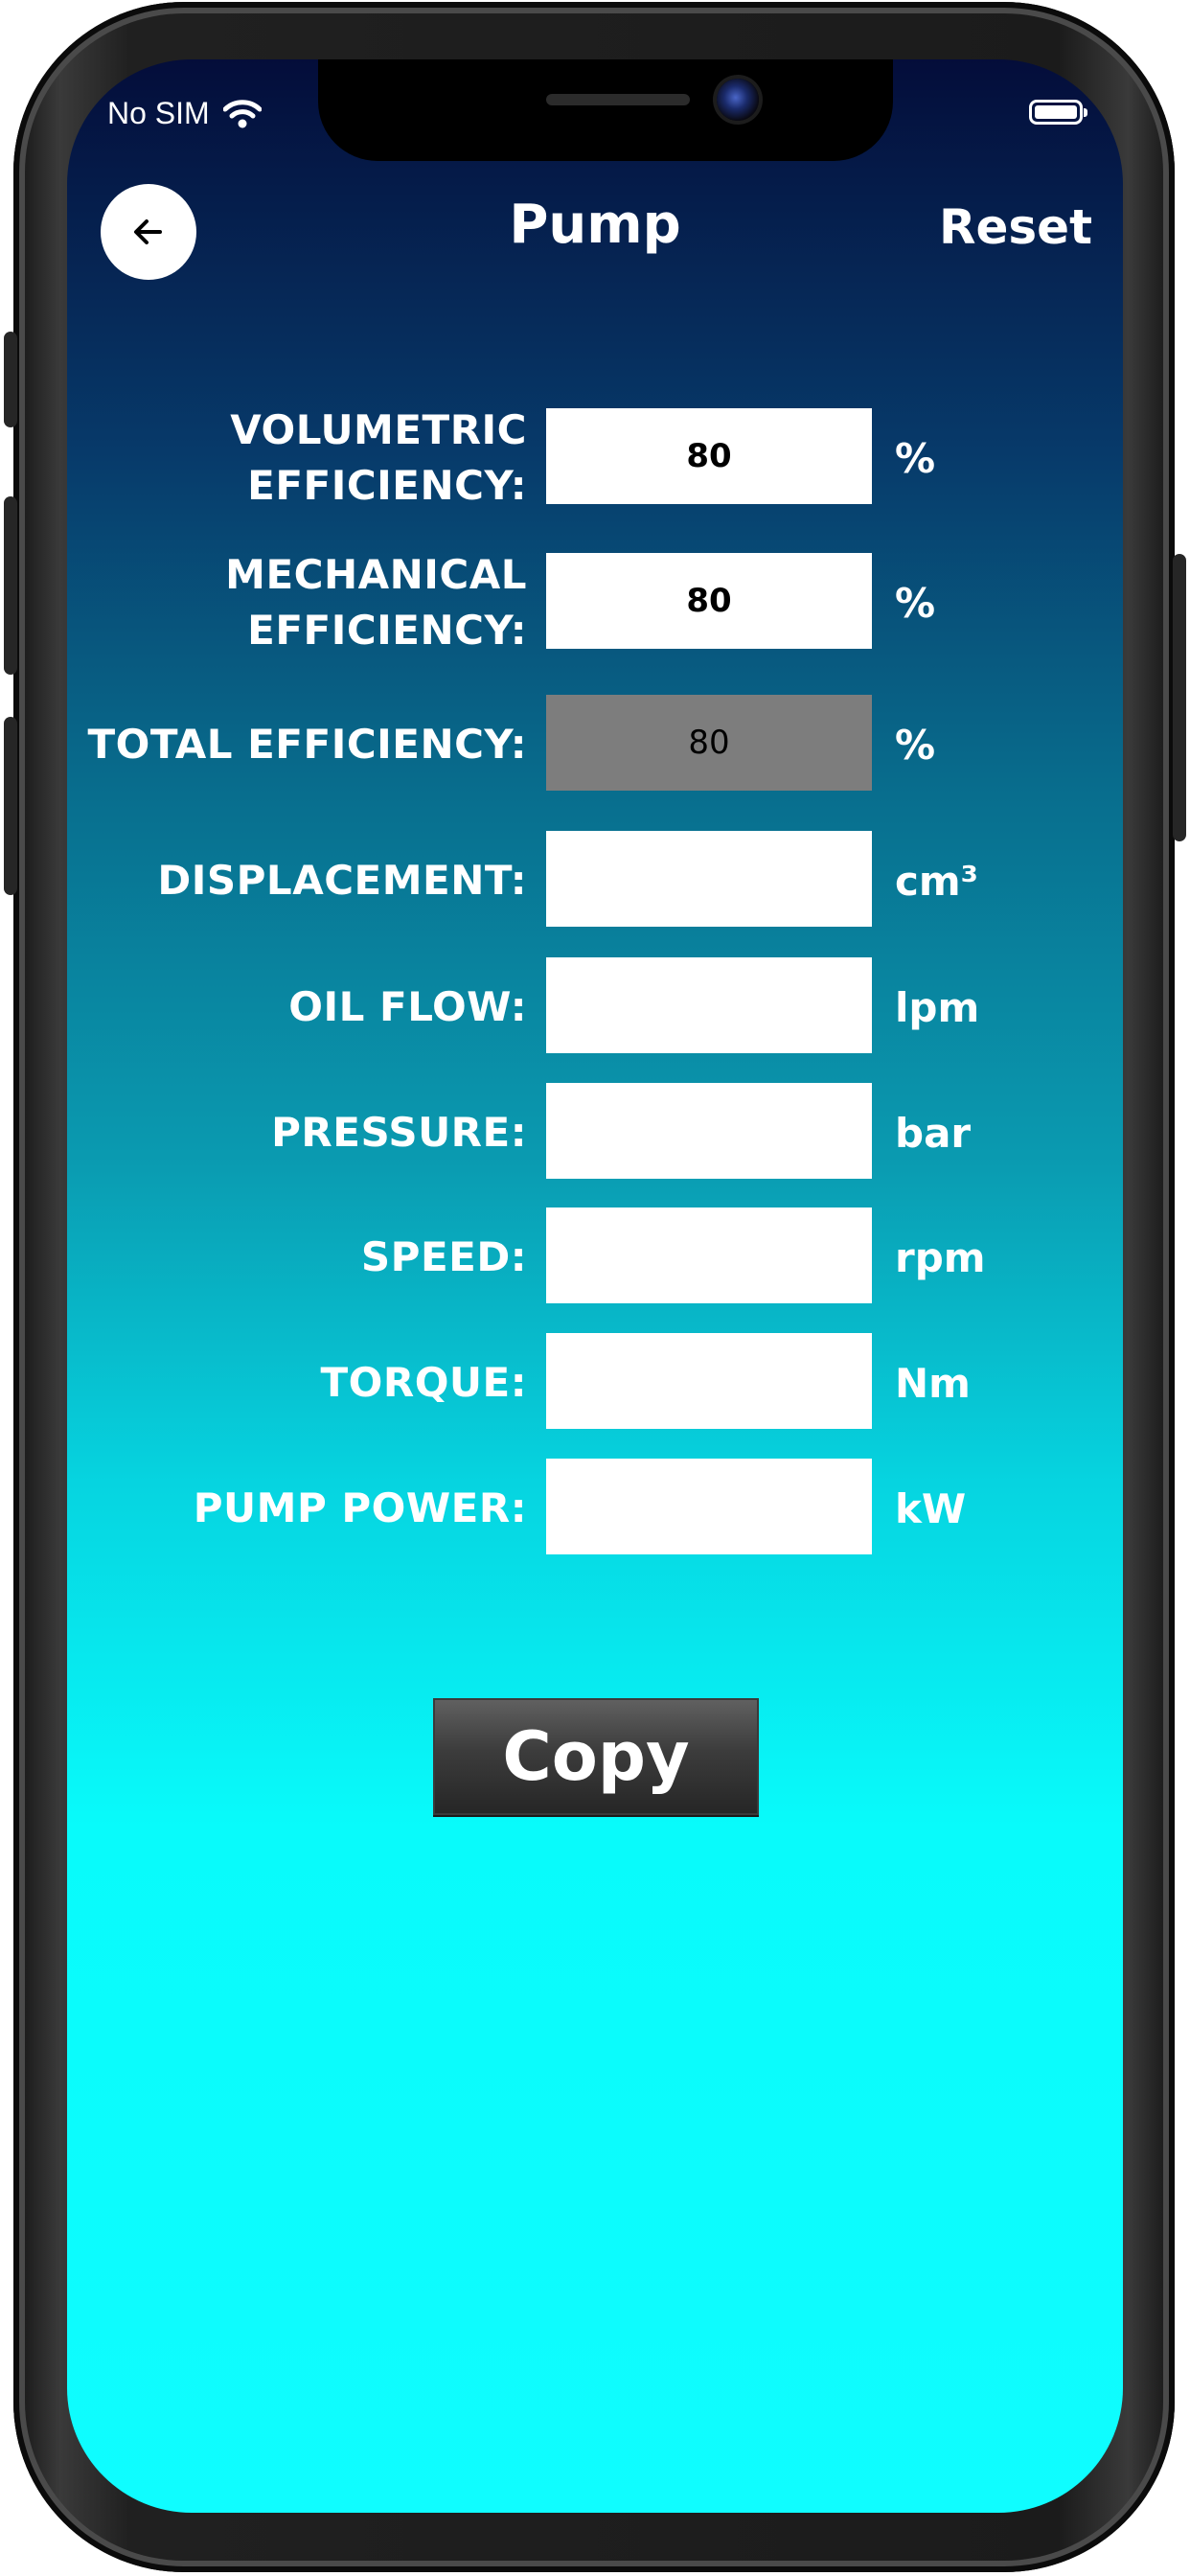 The height and width of the screenshot is (2576, 1190). What do you see at coordinates (408, 1006) in the screenshot?
I see `oil-flow-label: OIL FLOW:` at bounding box center [408, 1006].